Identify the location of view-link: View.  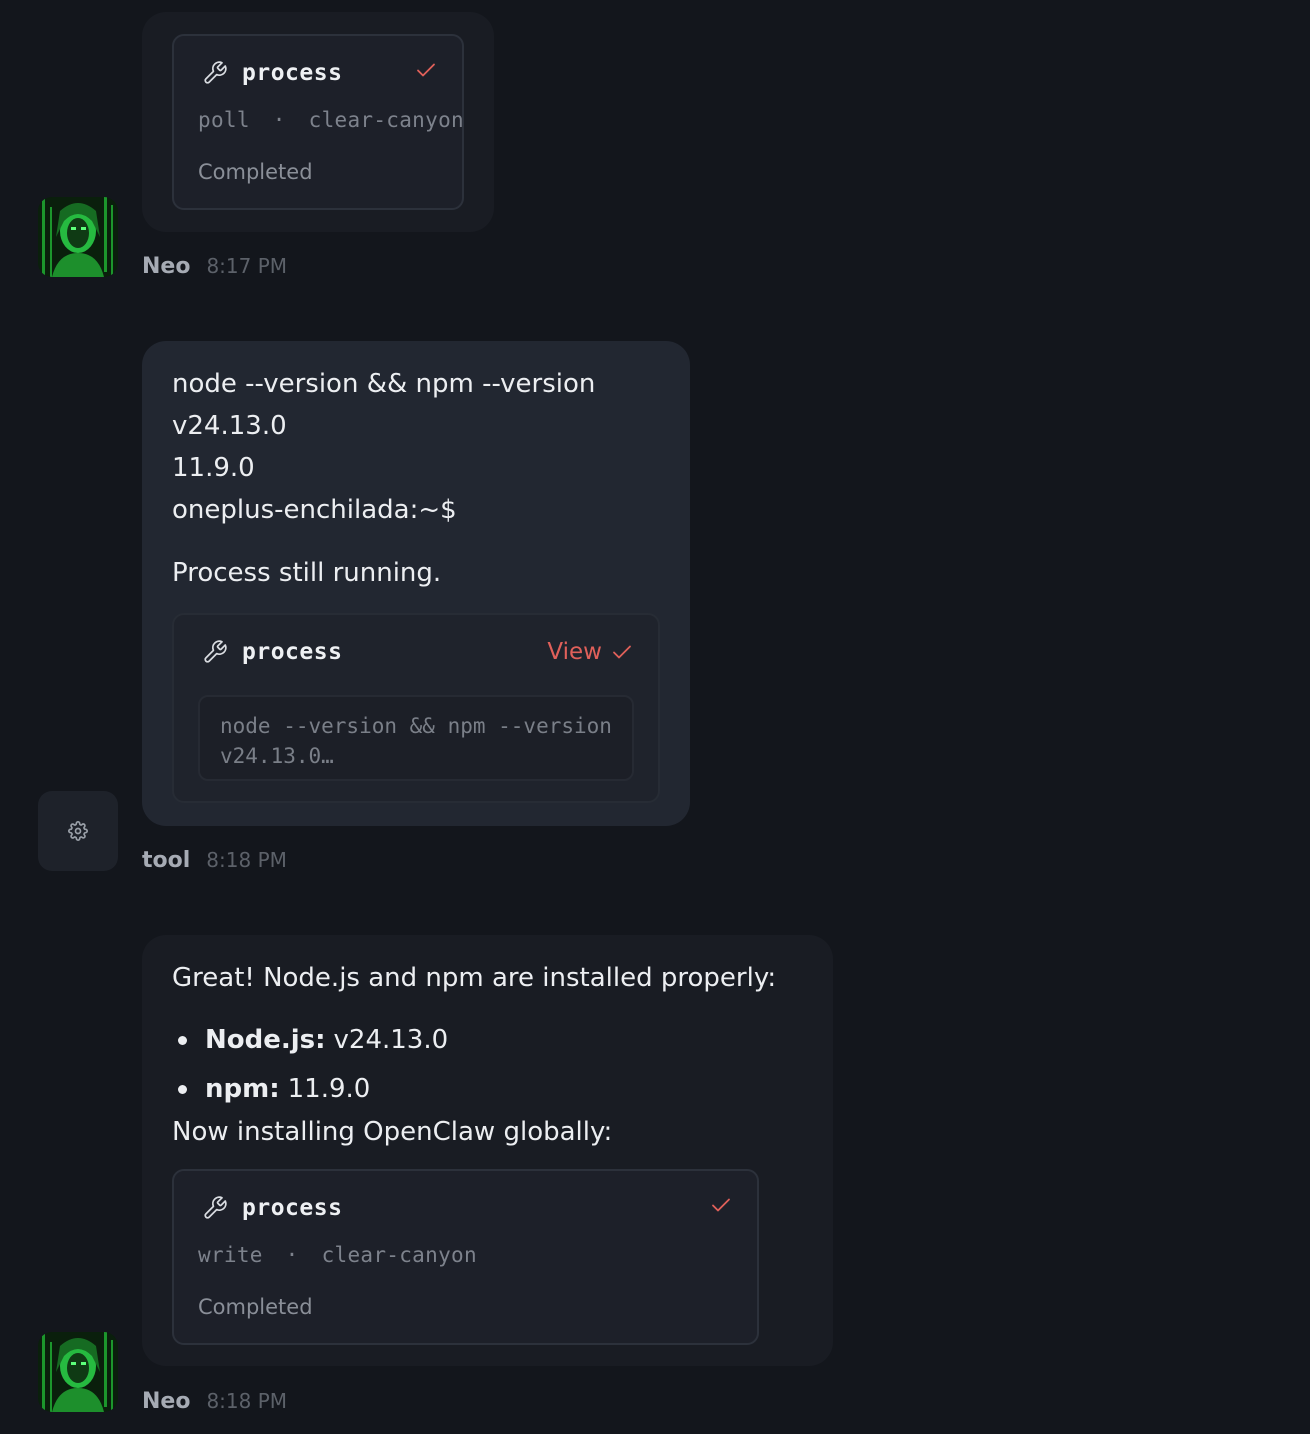
(574, 652).